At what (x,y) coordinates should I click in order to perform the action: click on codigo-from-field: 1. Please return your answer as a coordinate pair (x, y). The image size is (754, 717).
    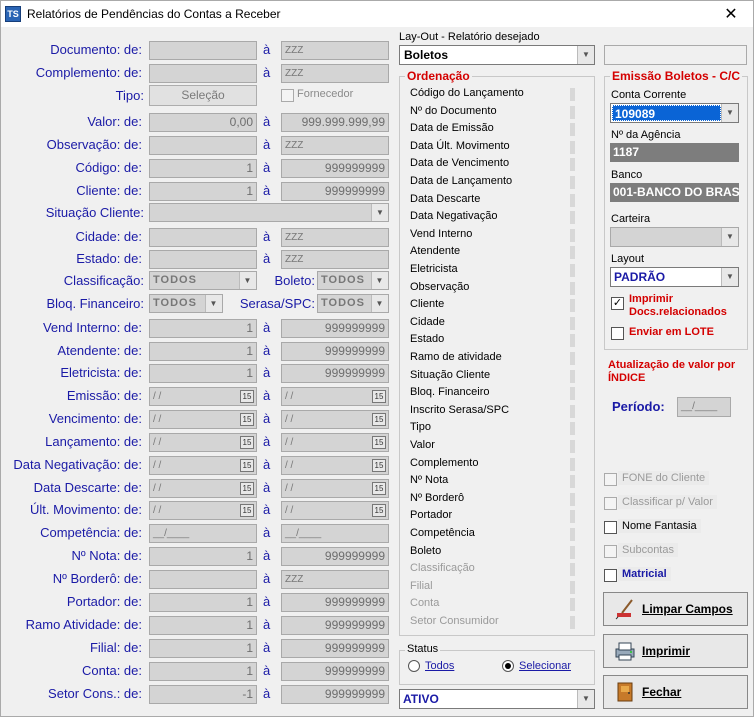
    Looking at the image, I should click on (203, 168).